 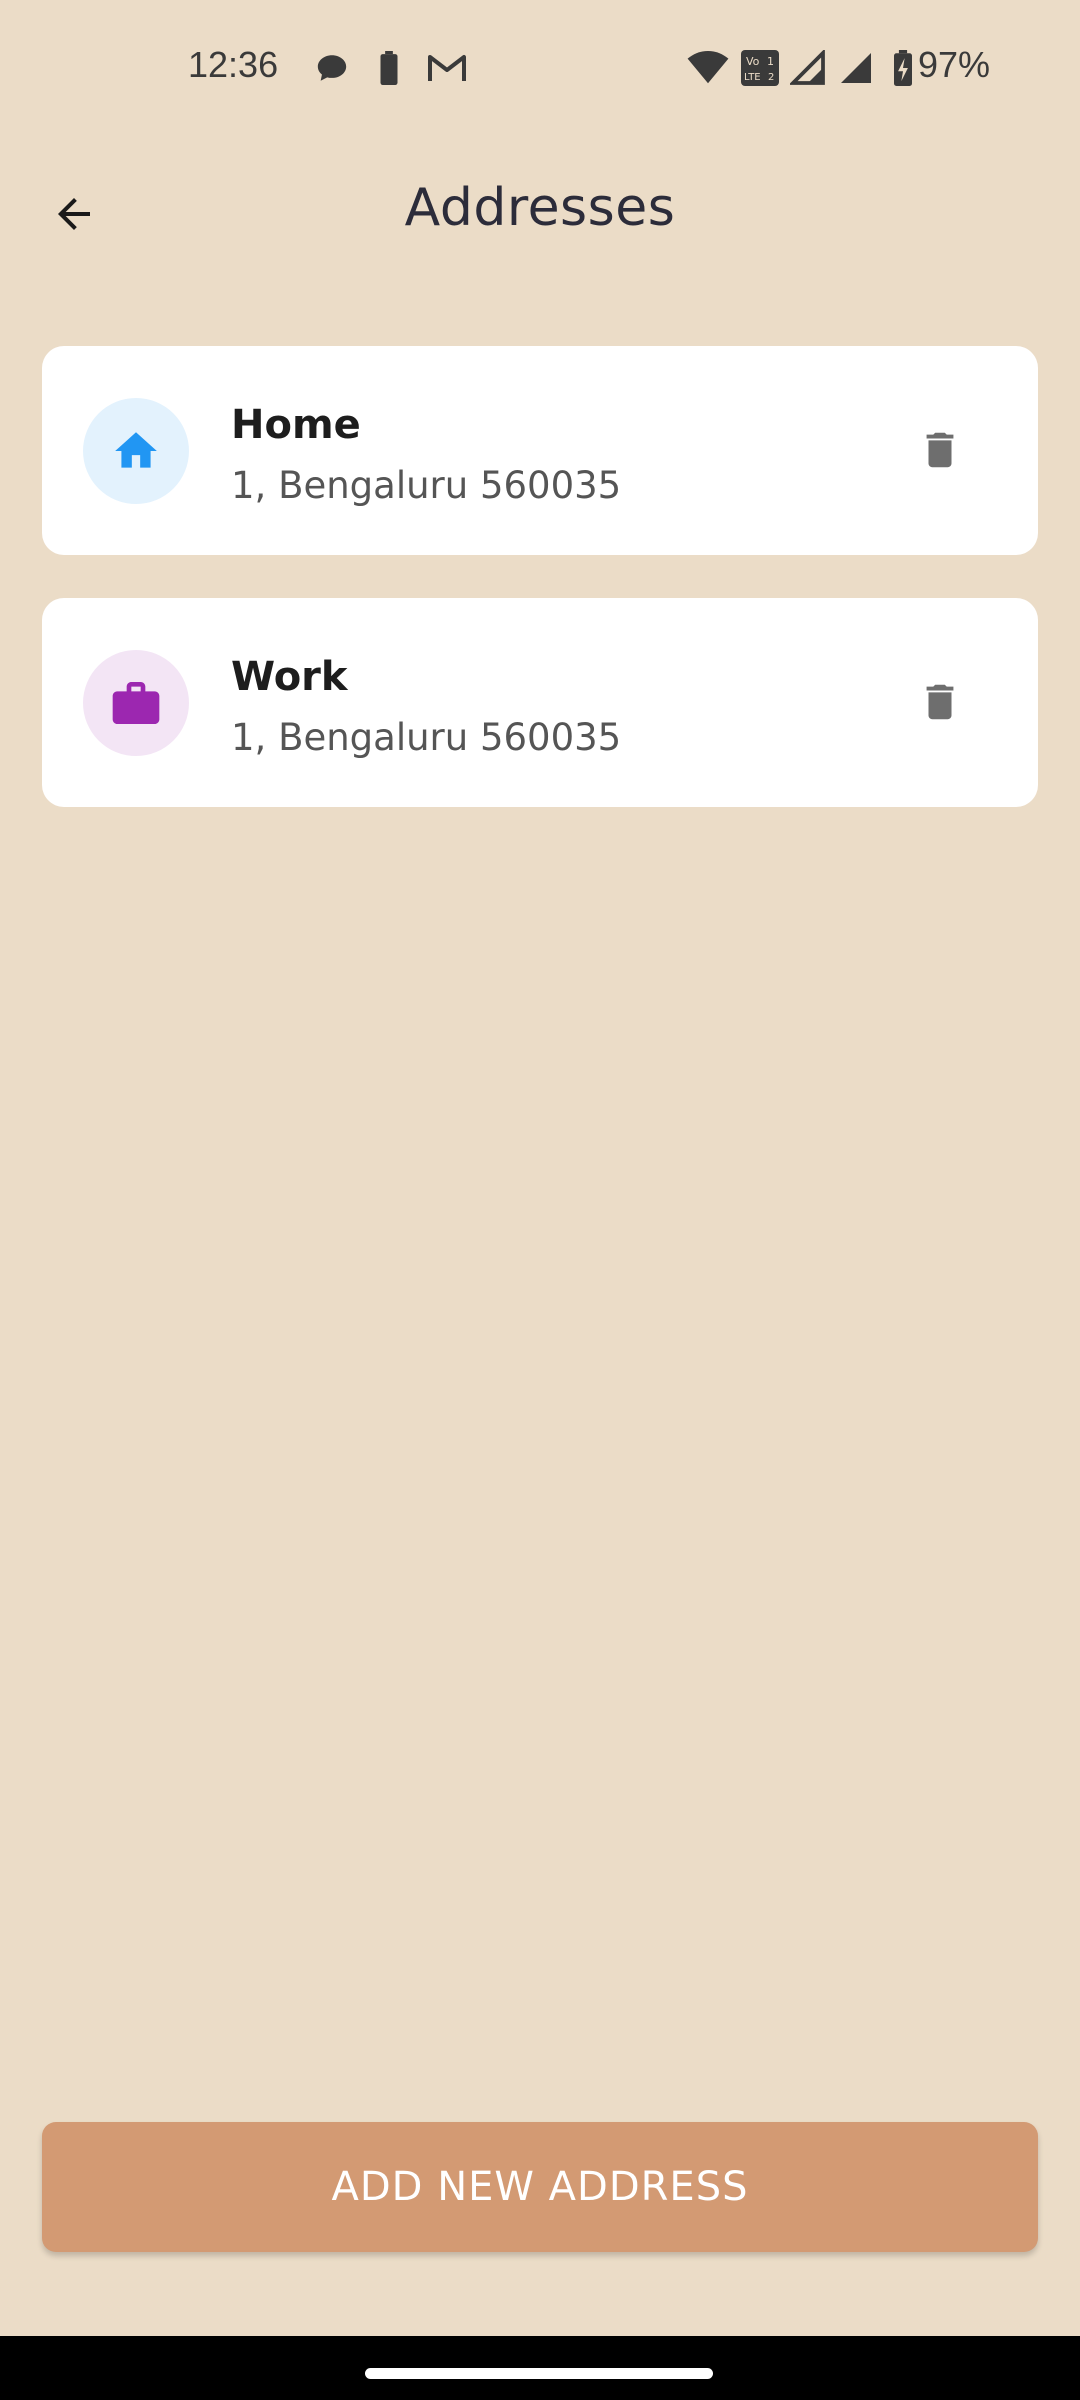 I want to click on home-avatar, so click(x=136, y=451).